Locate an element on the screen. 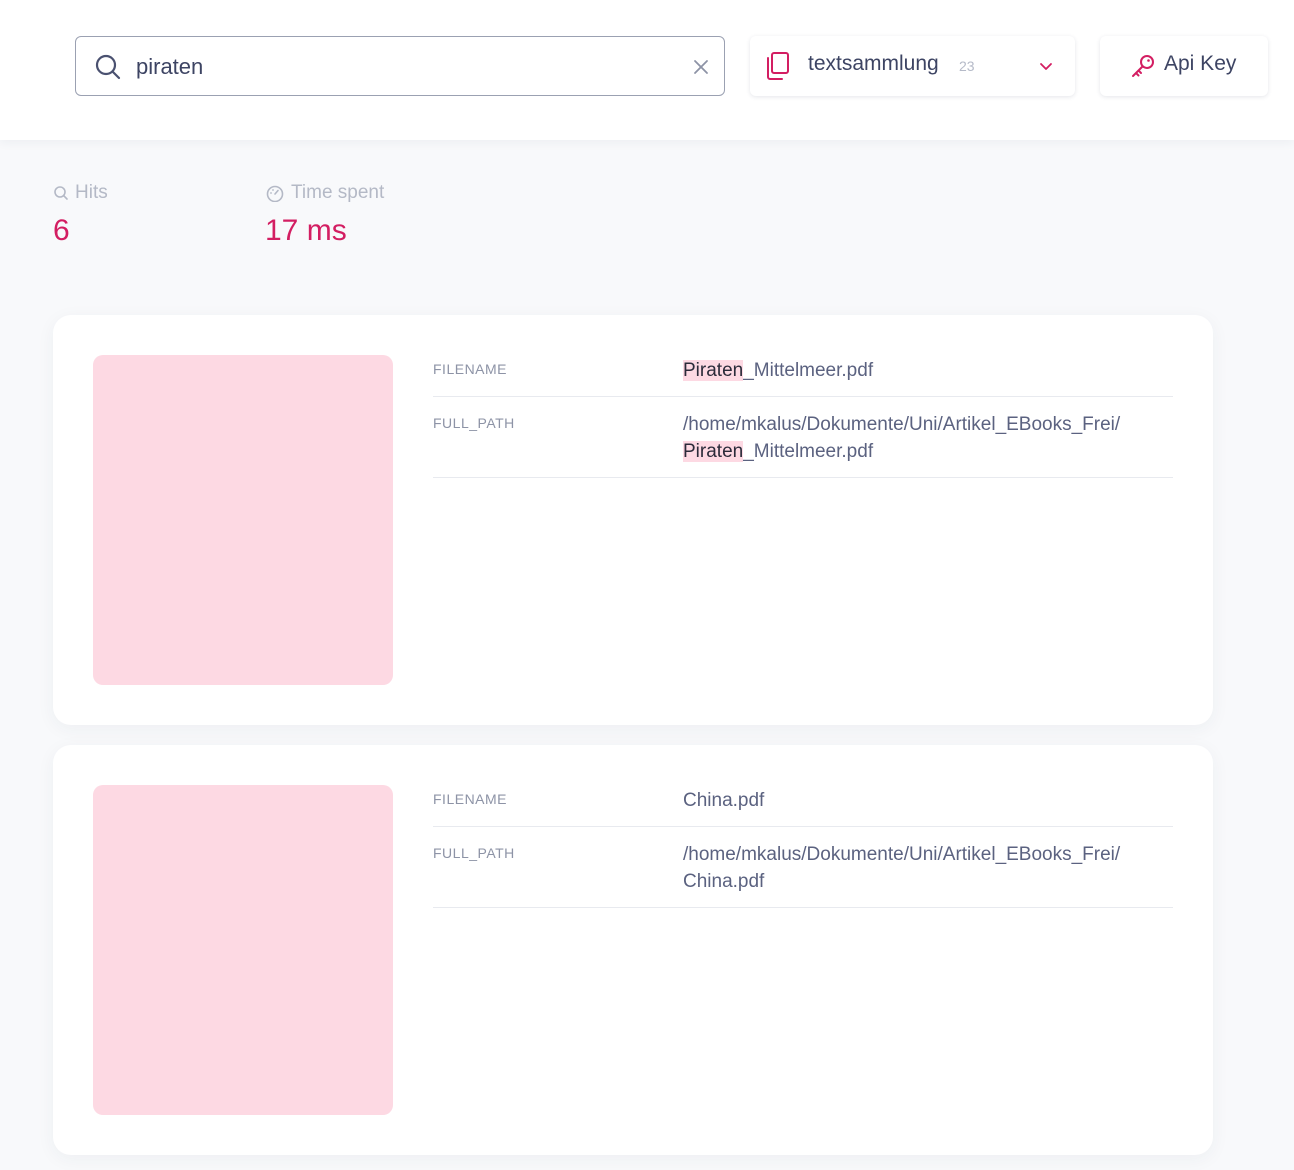 Image resolution: width=1294 pixels, height=1170 pixels. hits-label-row: Hits is located at coordinates (80, 193).